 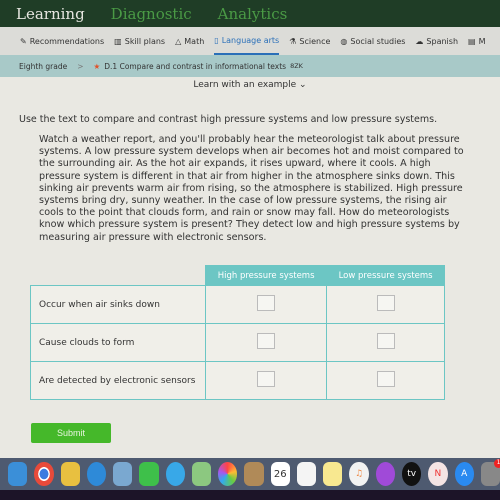 I want to click on tab-label: Math, so click(x=194, y=41).